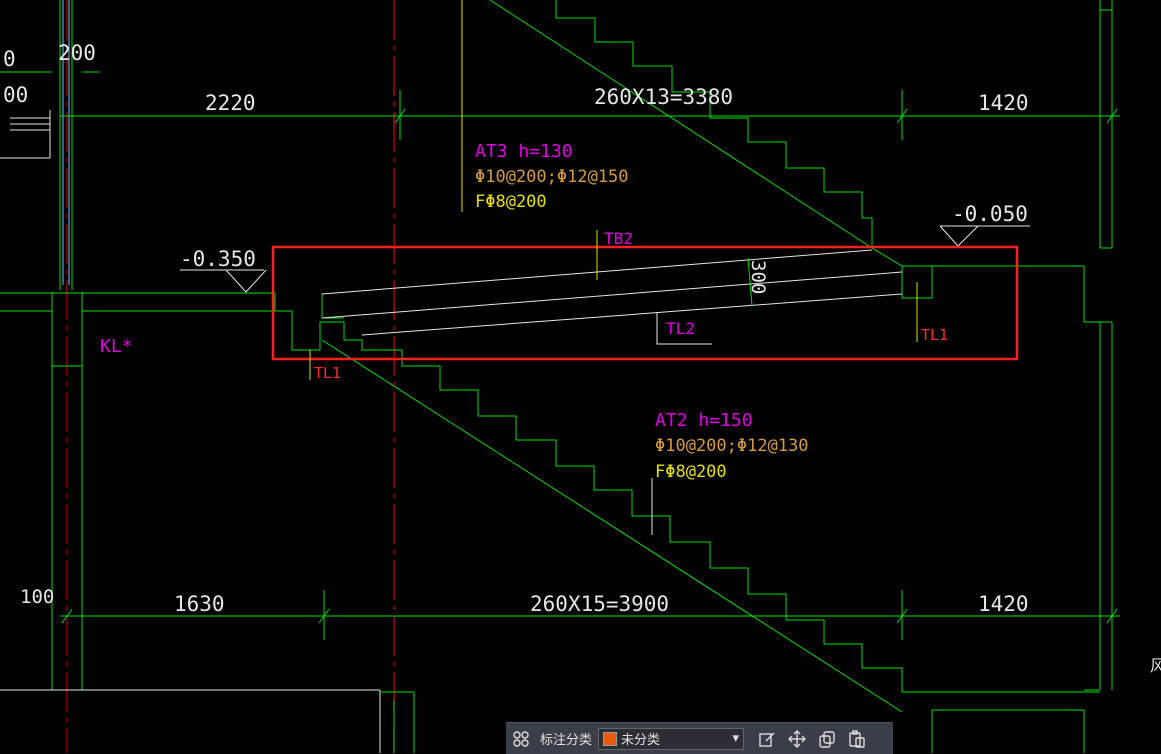  I want to click on at3-name: AT3 h=130, so click(524, 151).